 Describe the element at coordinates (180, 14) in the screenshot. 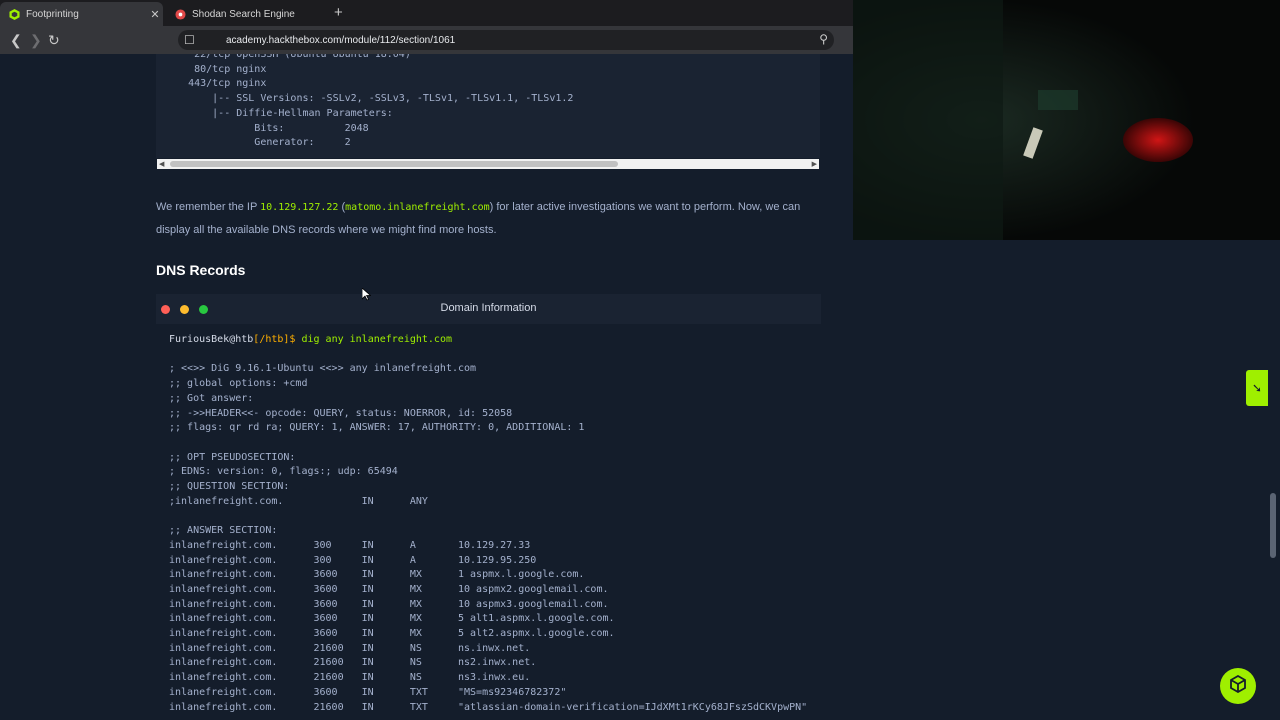

I see `shodan-icon` at that location.